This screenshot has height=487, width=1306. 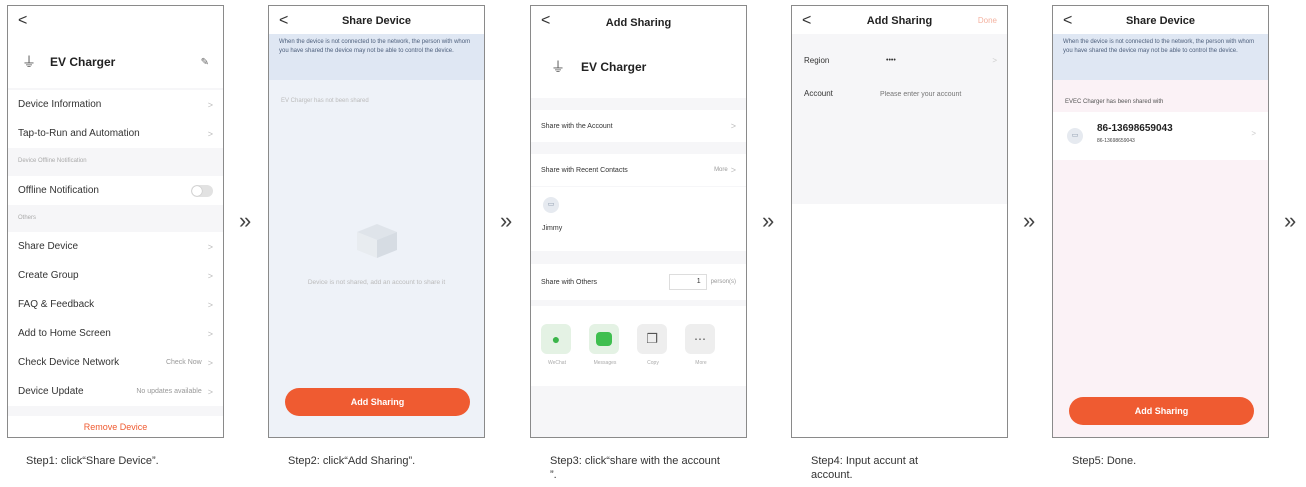 What do you see at coordinates (1104, 461) in the screenshot?
I see `caption-step5: Step5: Done.` at bounding box center [1104, 461].